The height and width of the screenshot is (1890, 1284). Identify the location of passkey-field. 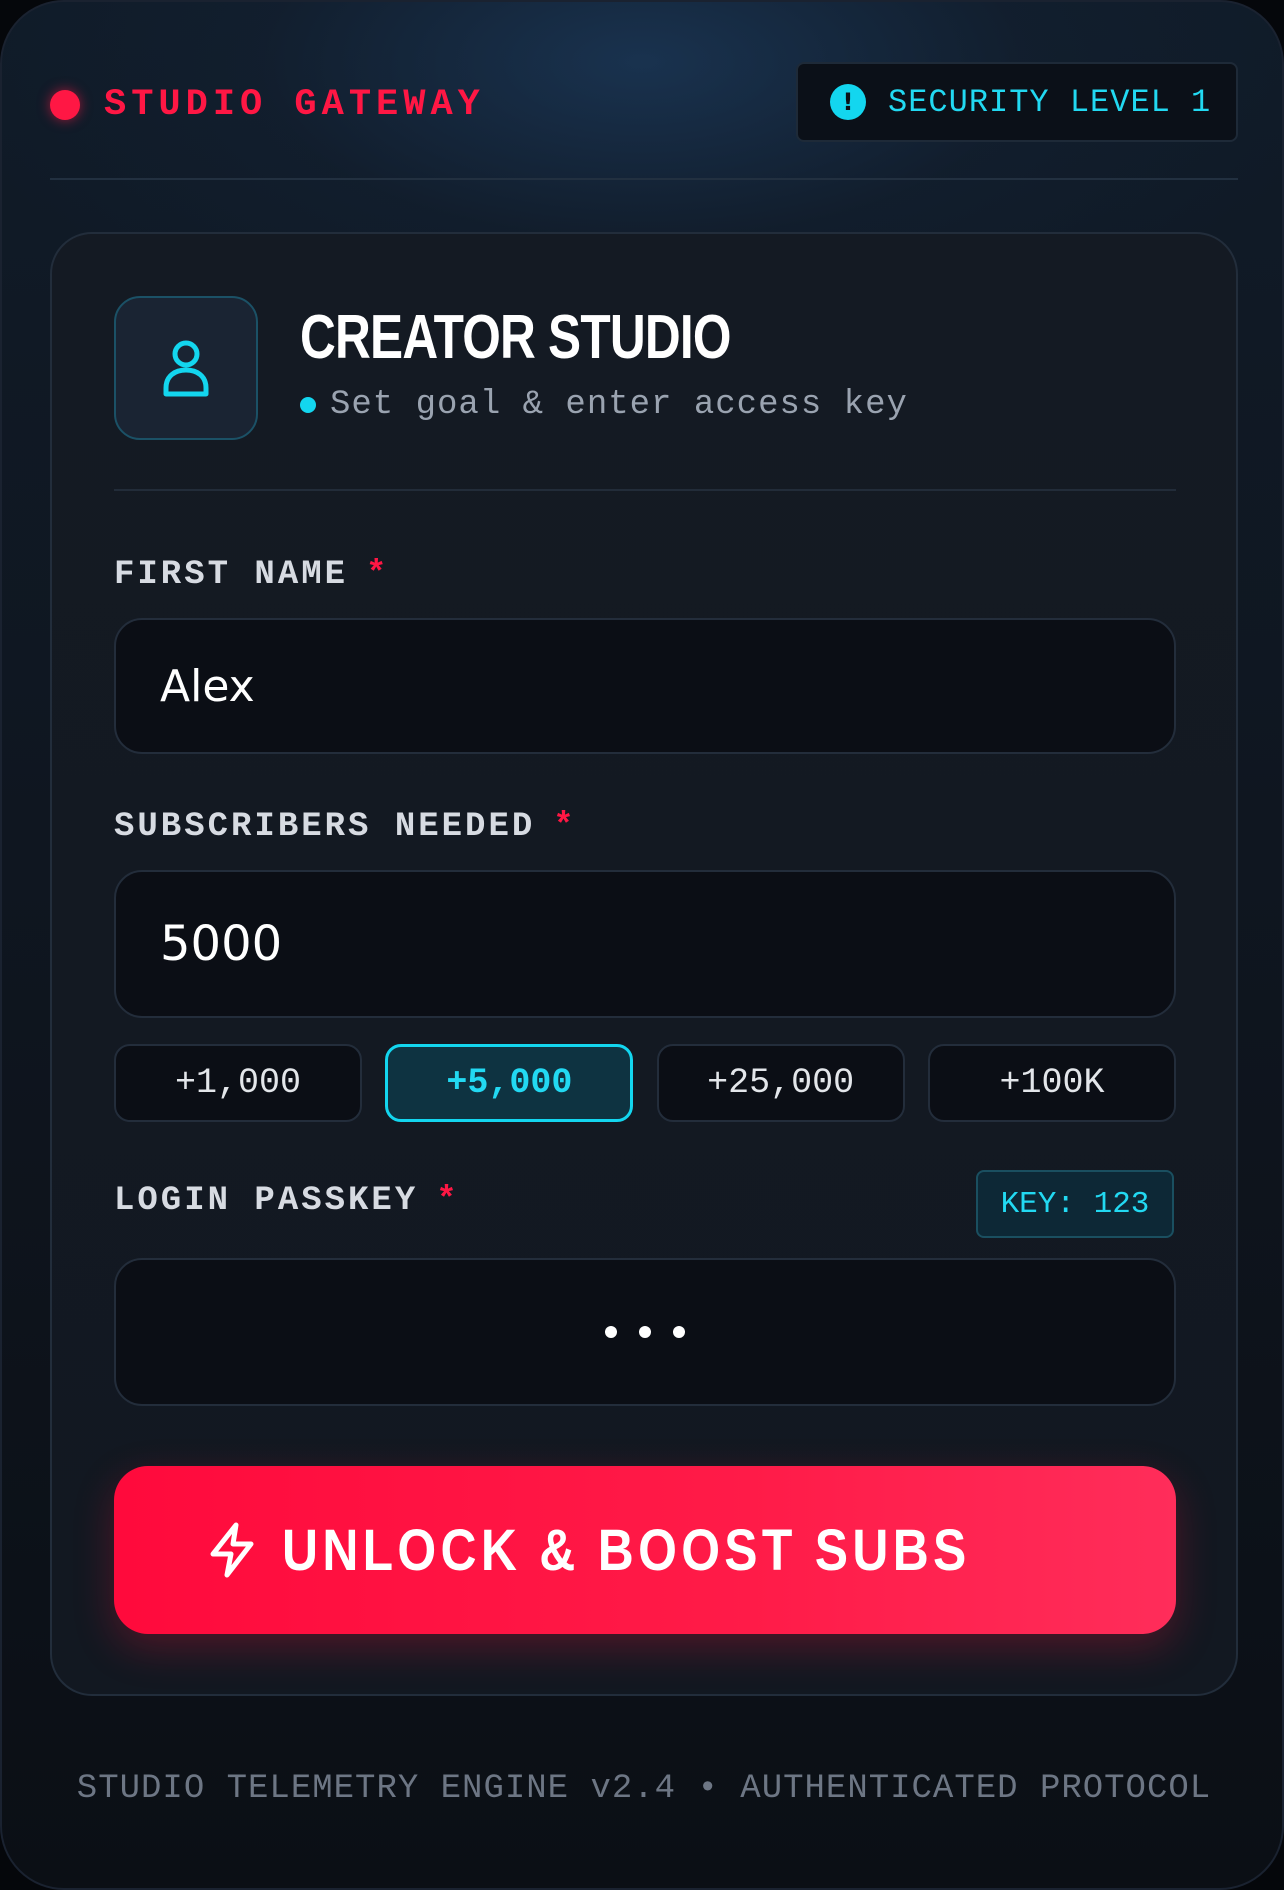
(645, 1332).